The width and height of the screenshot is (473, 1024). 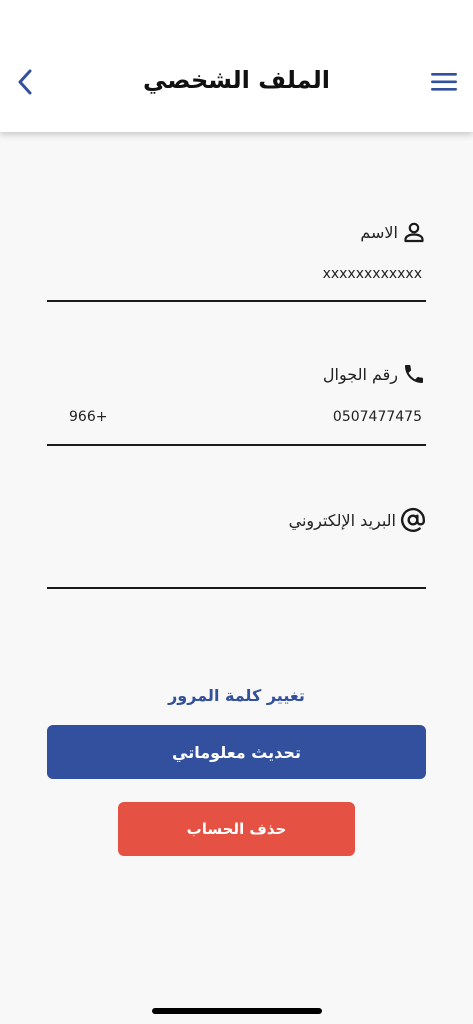 I want to click on home-indicator, so click(x=237, y=1011).